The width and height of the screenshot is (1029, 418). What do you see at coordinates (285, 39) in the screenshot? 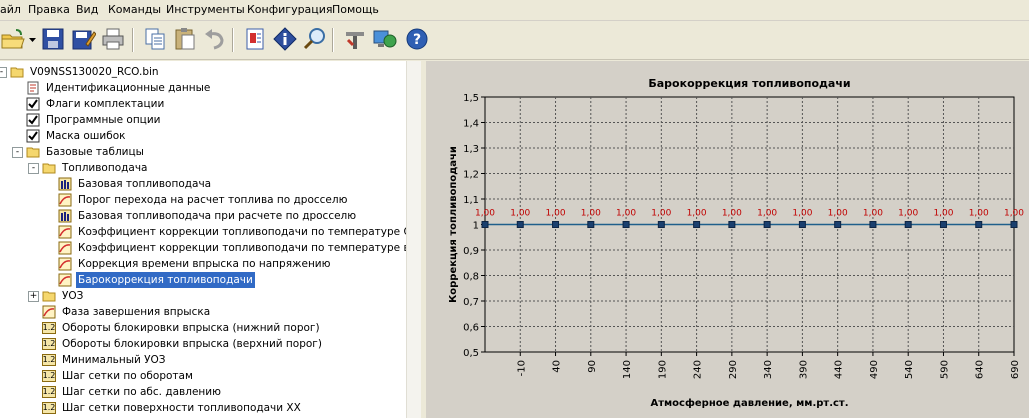
I see `diamond-info-icon` at bounding box center [285, 39].